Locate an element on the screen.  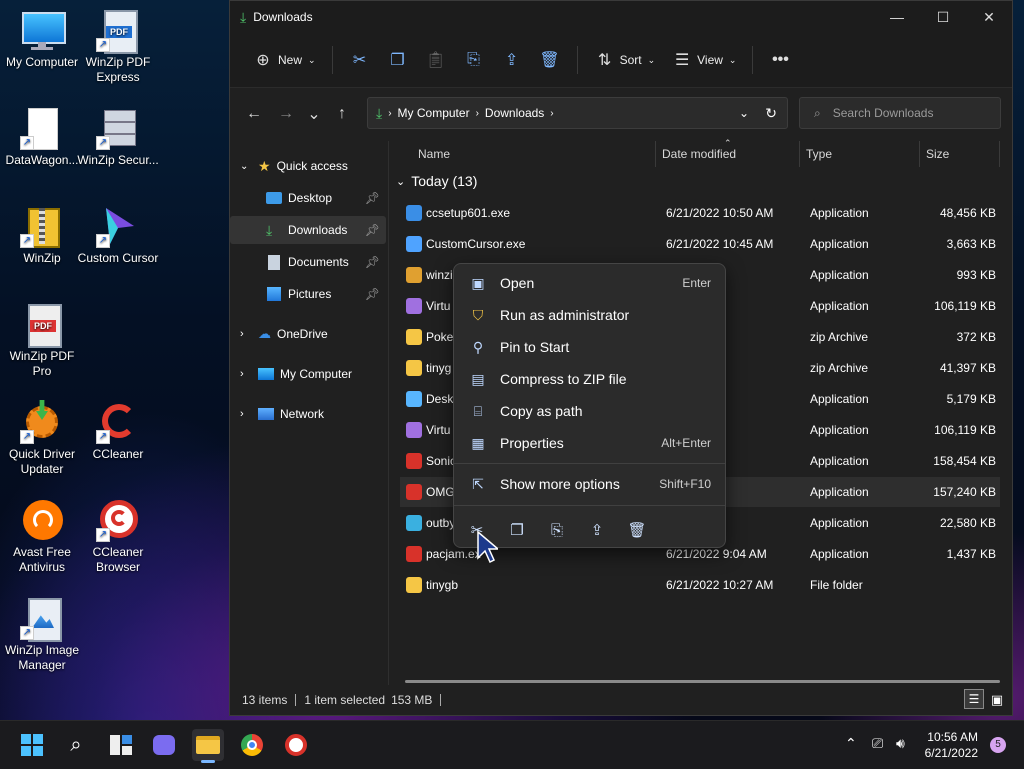
menu-item-pin-to-start: ⚲ Pin to Start is located at coordinates (589, 347).